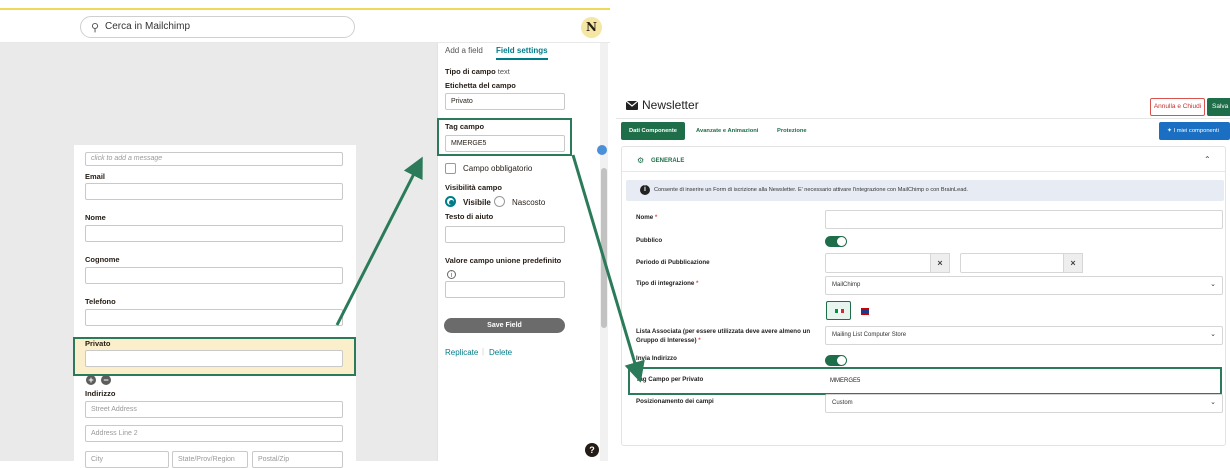 The height and width of the screenshot is (468, 1230). I want to click on tab-field-settings: Field settings, so click(522, 53).